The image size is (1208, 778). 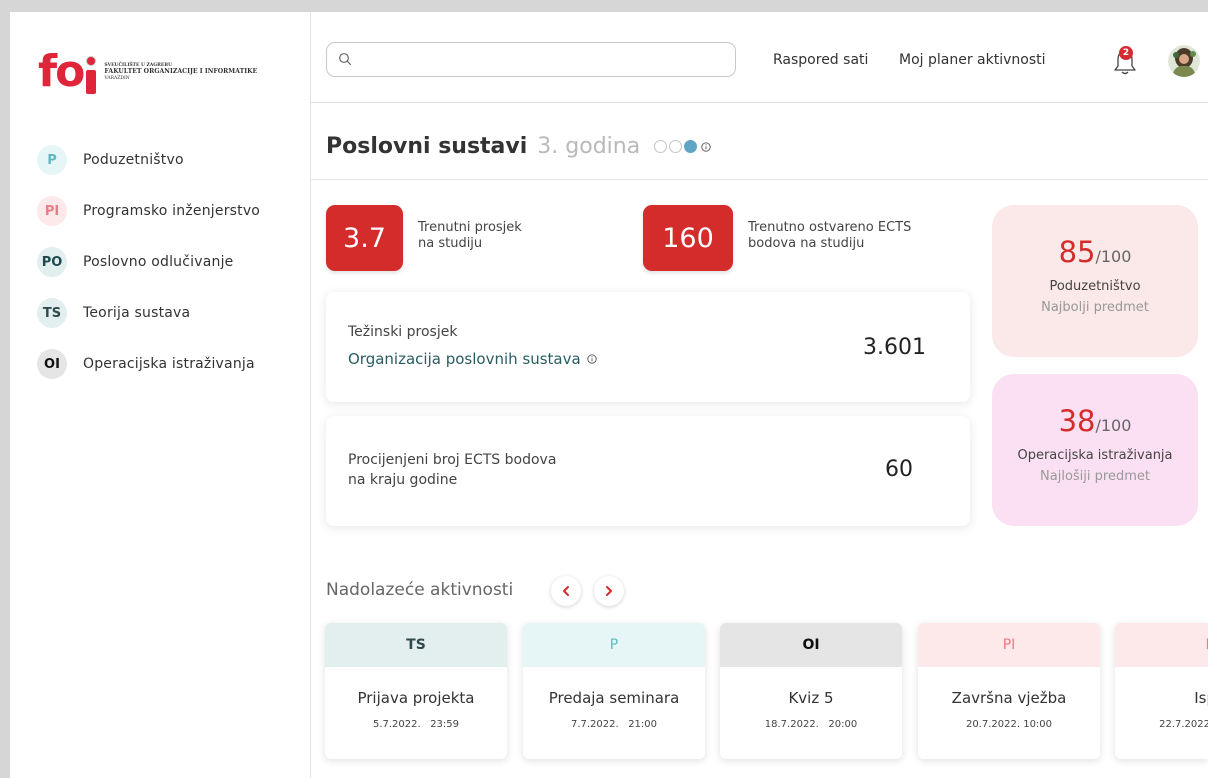 What do you see at coordinates (5, 395) in the screenshot?
I see `window-left-border` at bounding box center [5, 395].